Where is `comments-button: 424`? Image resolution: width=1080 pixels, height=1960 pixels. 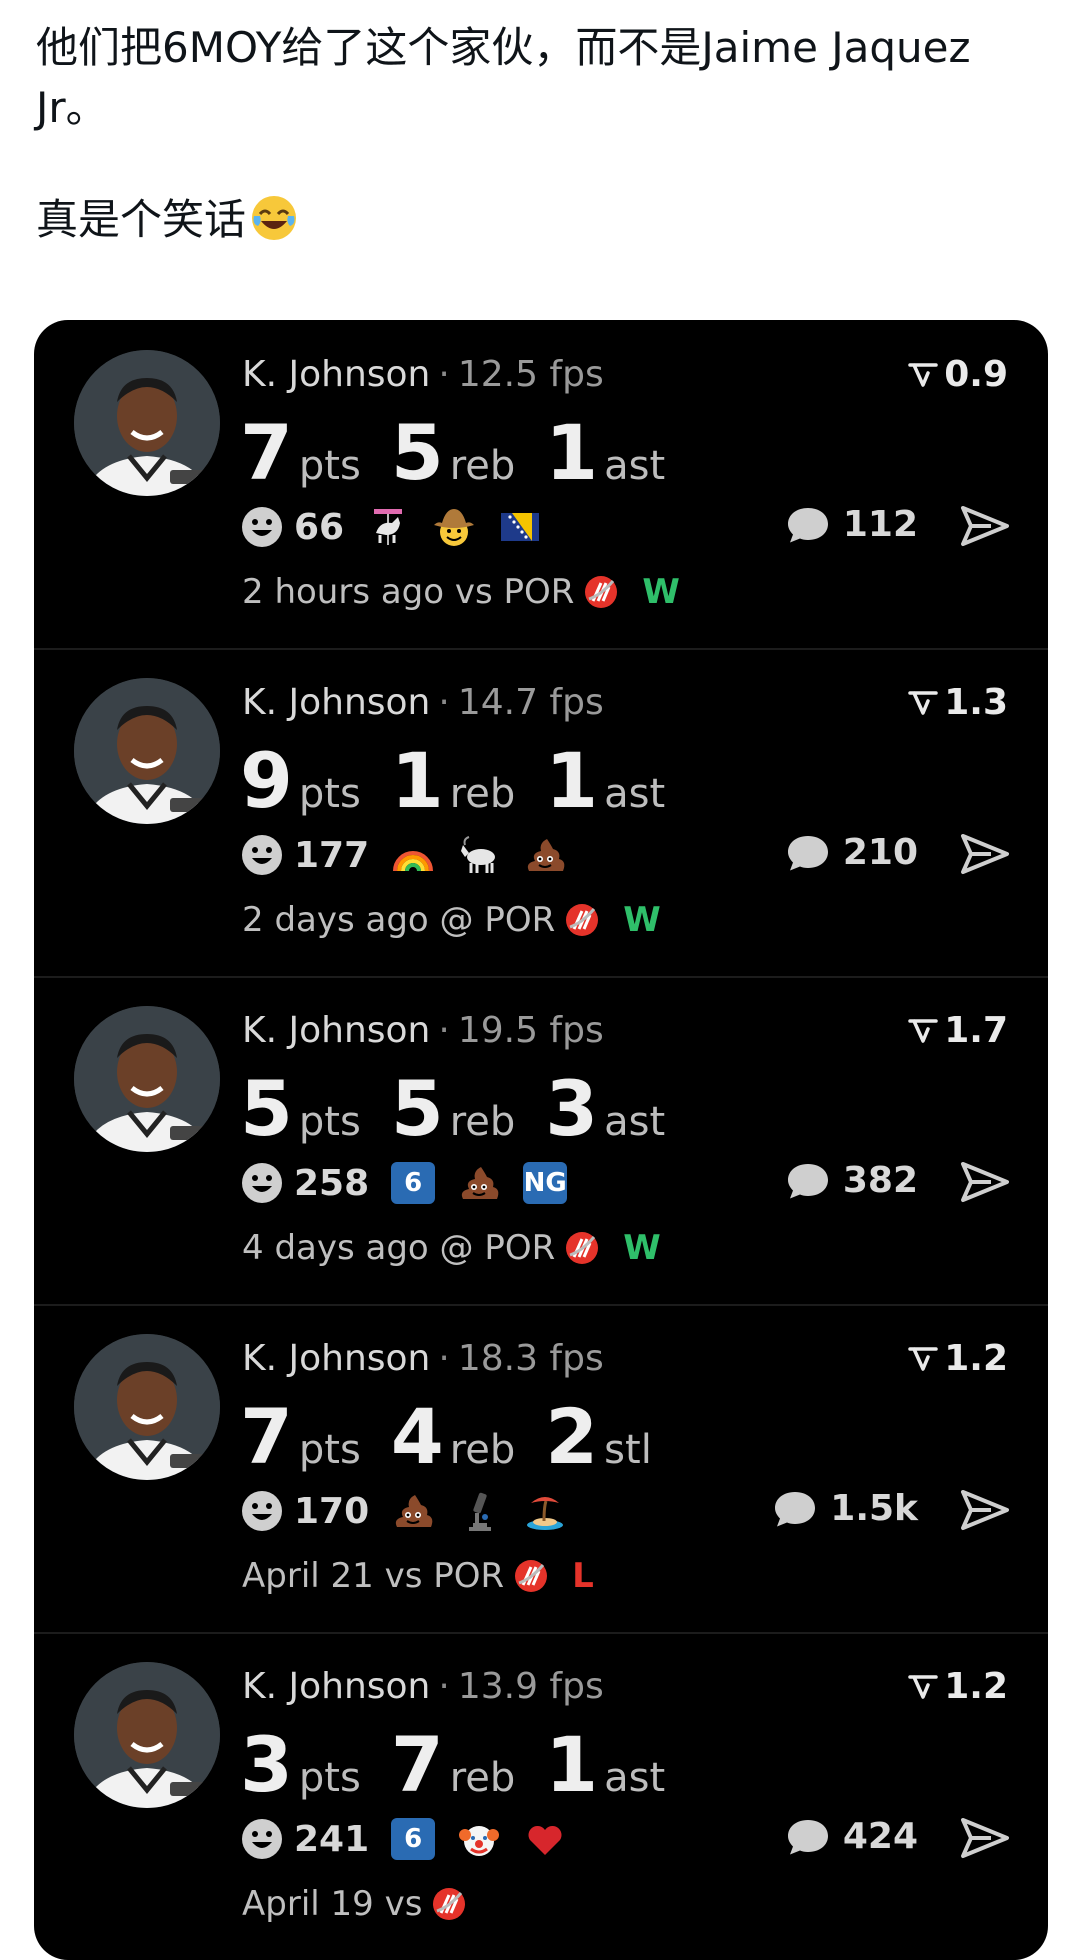
comments-button: 424 is located at coordinates (851, 1836).